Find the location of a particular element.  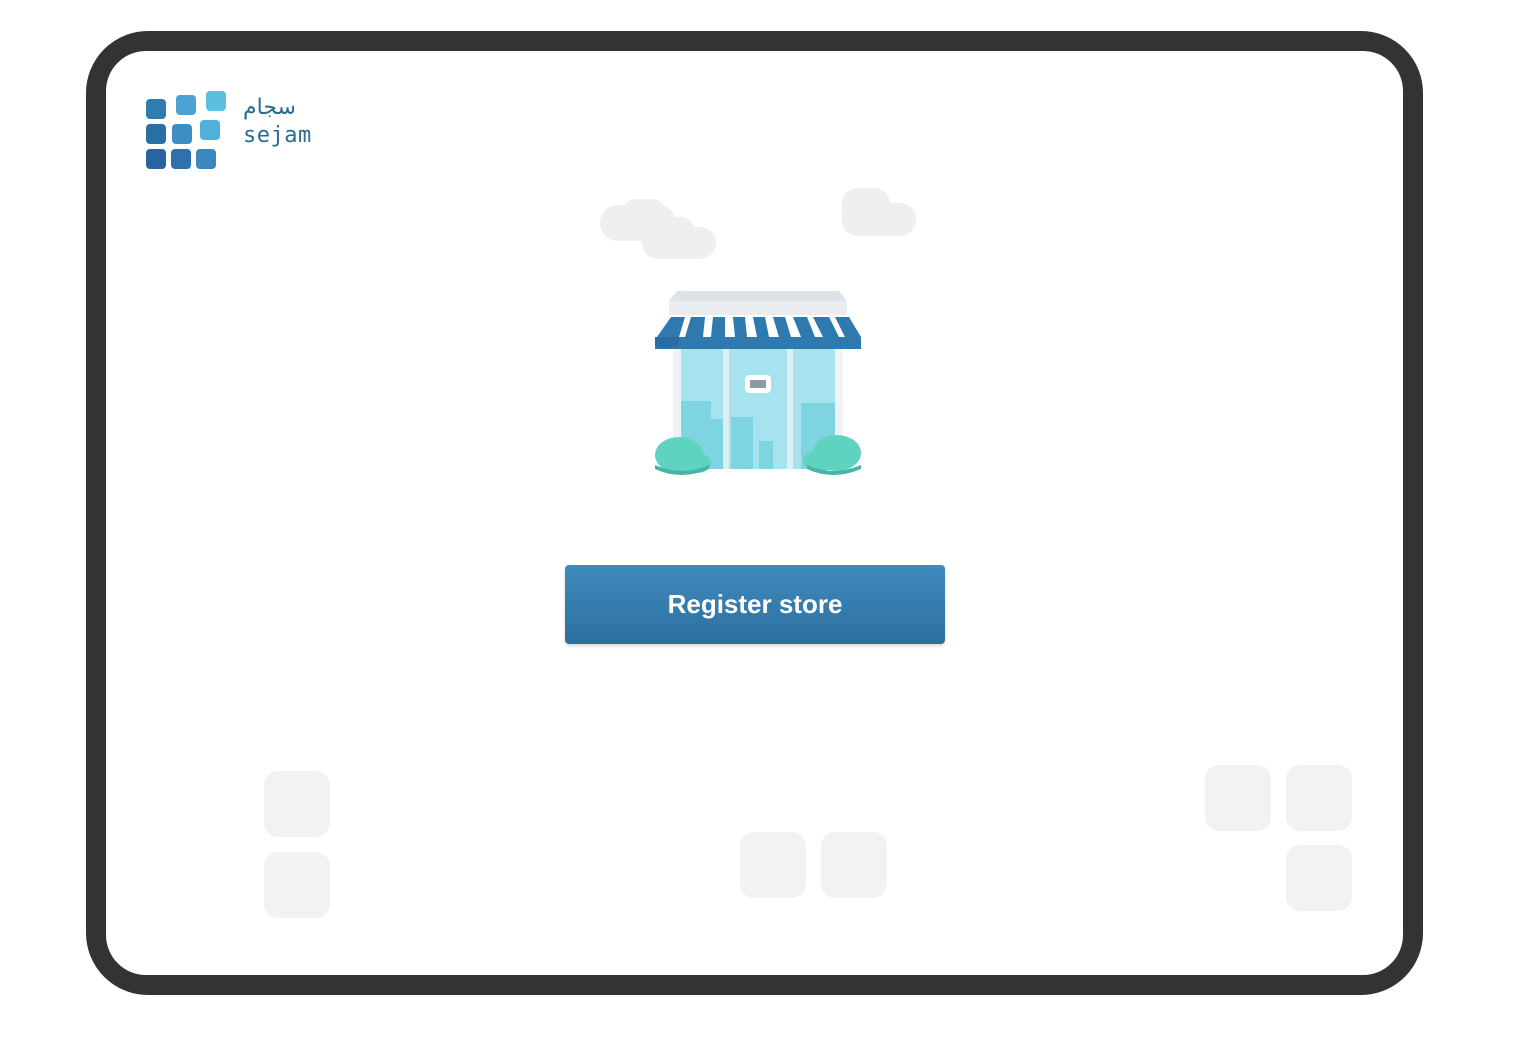

logo-arabic-text: سجام is located at coordinates (269, 107).